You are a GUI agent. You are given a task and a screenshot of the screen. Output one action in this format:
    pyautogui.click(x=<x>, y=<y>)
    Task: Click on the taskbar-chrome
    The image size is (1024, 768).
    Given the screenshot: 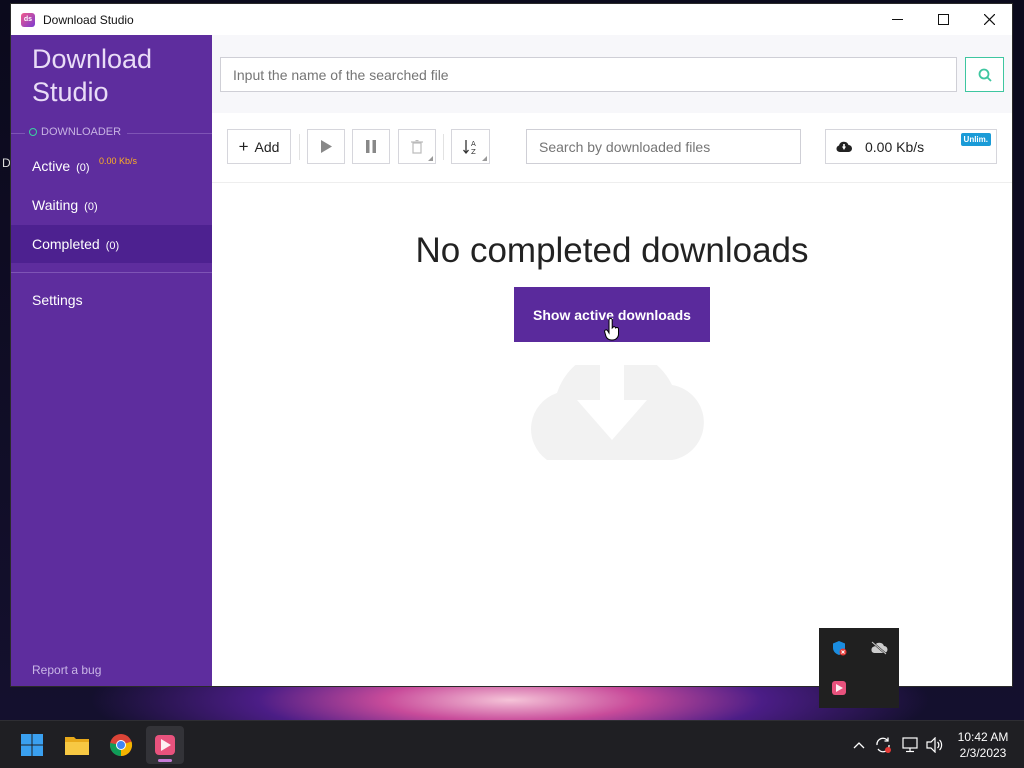 What is the action you would take?
    pyautogui.click(x=121, y=745)
    